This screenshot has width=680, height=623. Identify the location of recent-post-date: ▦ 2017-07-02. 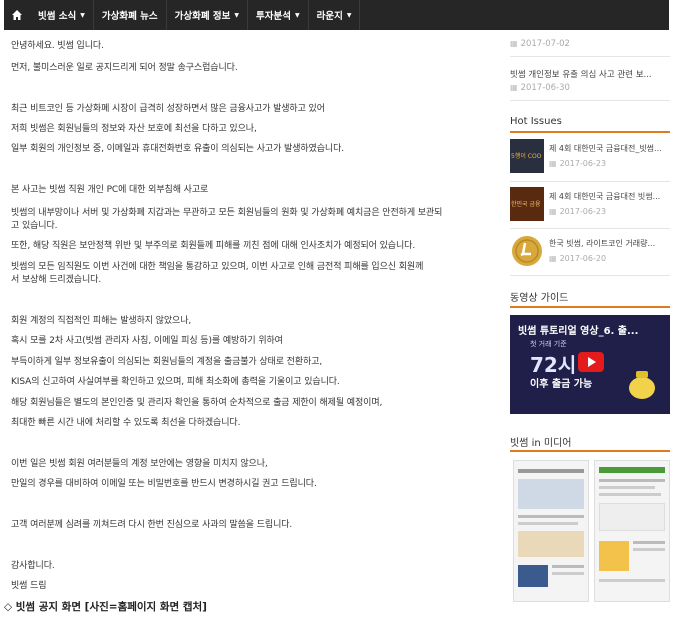
(540, 44).